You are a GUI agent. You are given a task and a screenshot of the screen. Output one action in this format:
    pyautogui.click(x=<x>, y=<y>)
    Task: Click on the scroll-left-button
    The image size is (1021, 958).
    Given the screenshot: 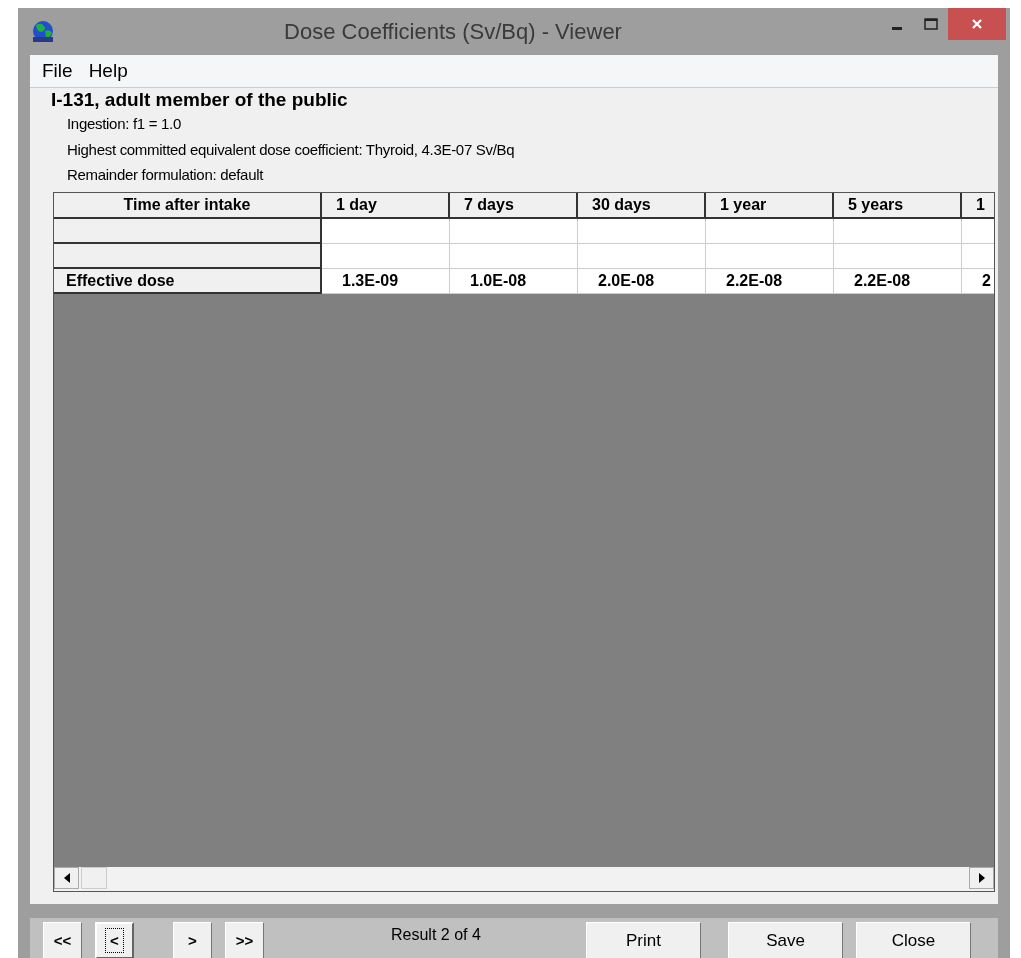 What is the action you would take?
    pyautogui.click(x=66, y=877)
    